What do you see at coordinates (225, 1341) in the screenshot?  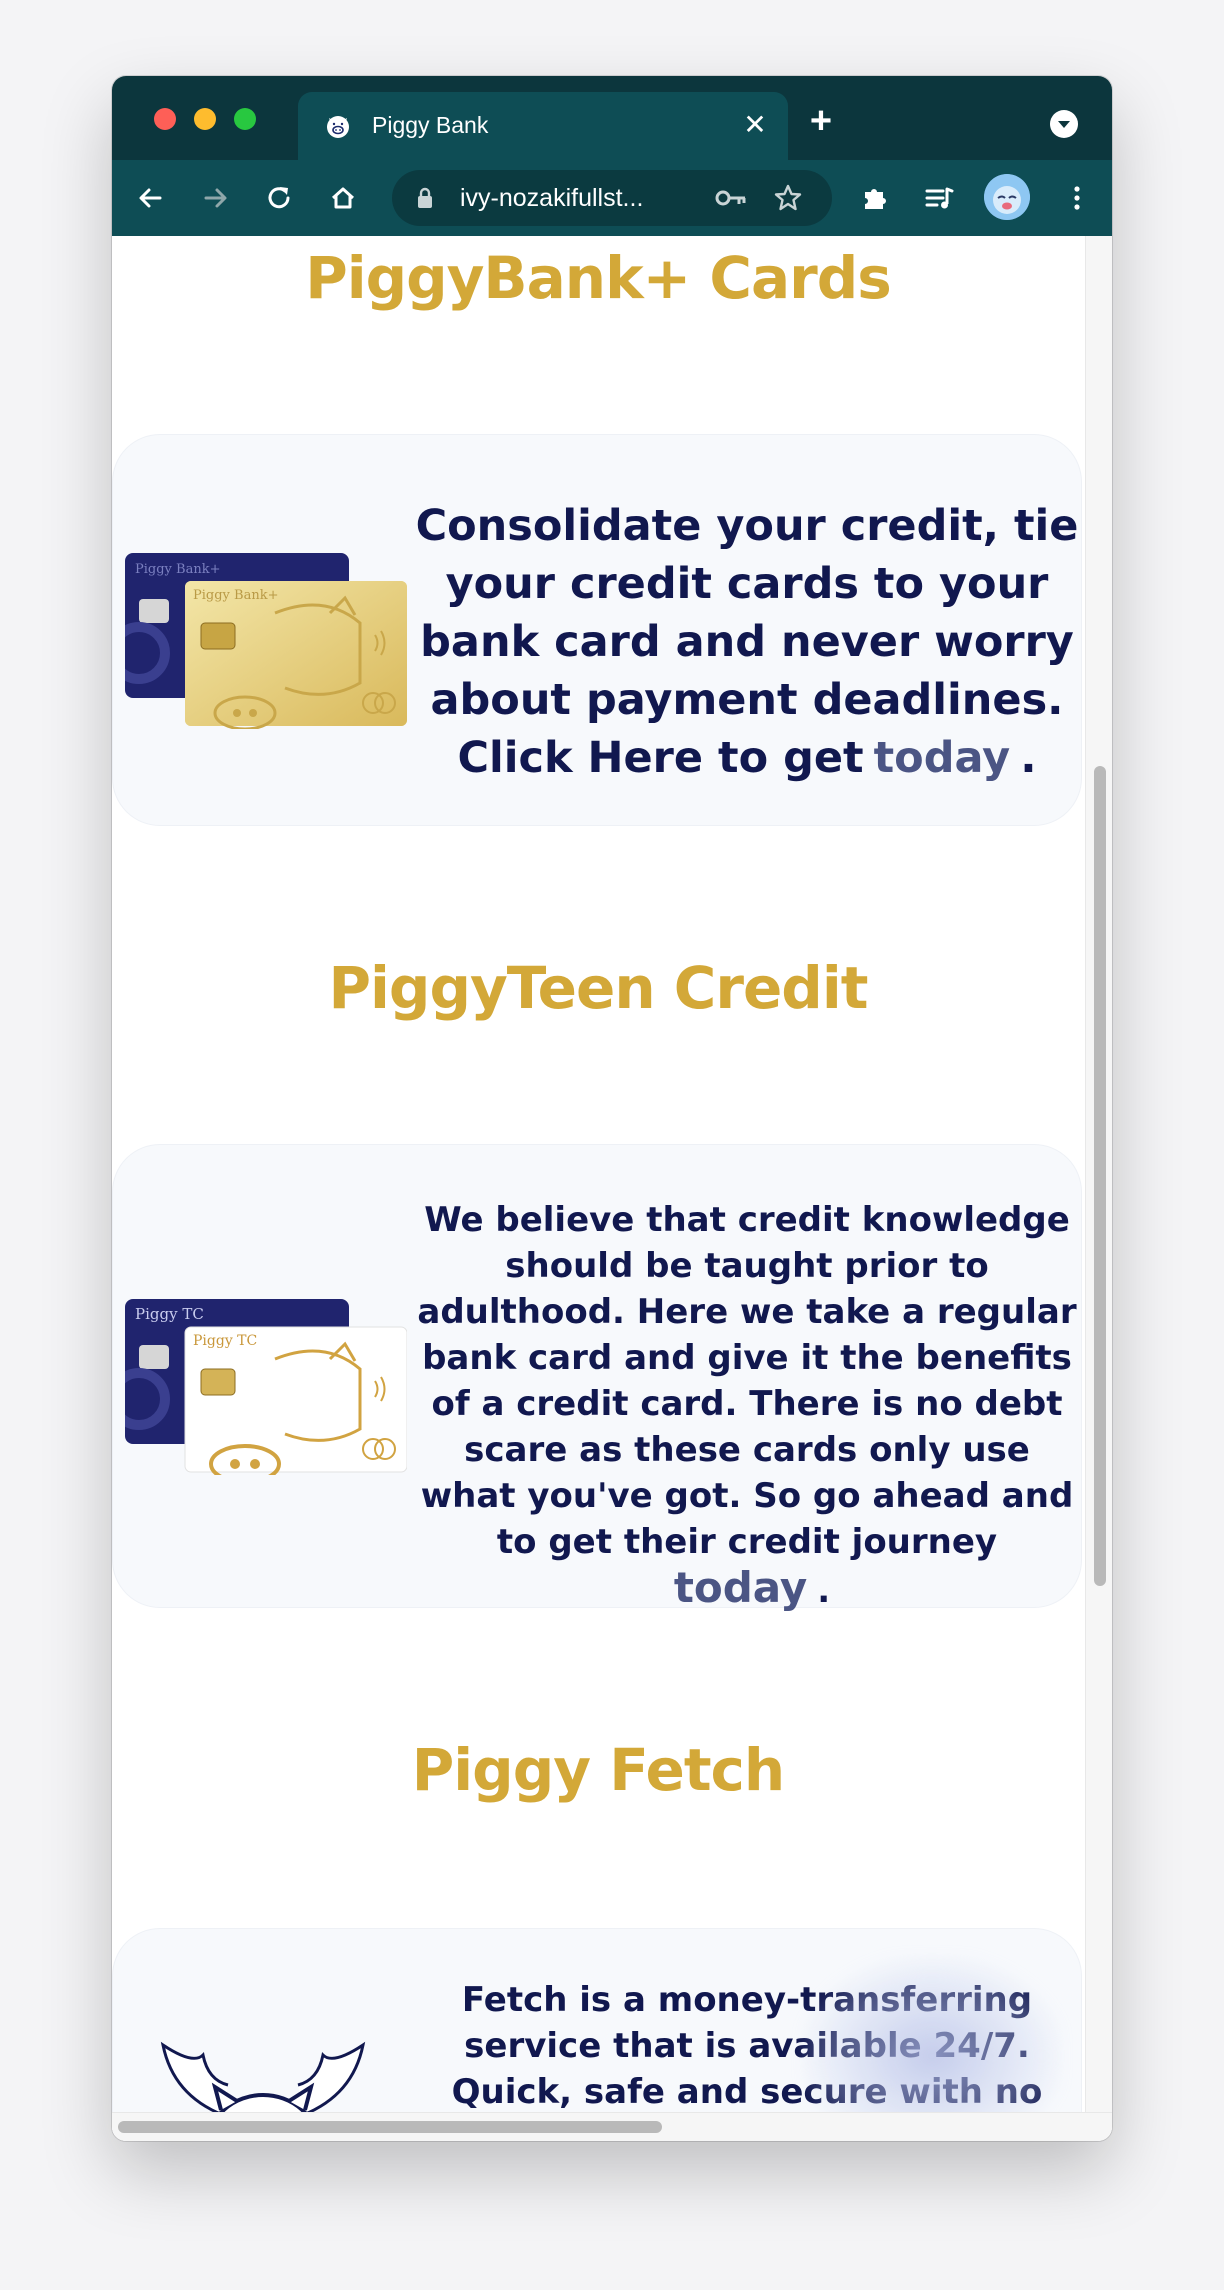 I see `teen-card-front-label: Piggy TC` at bounding box center [225, 1341].